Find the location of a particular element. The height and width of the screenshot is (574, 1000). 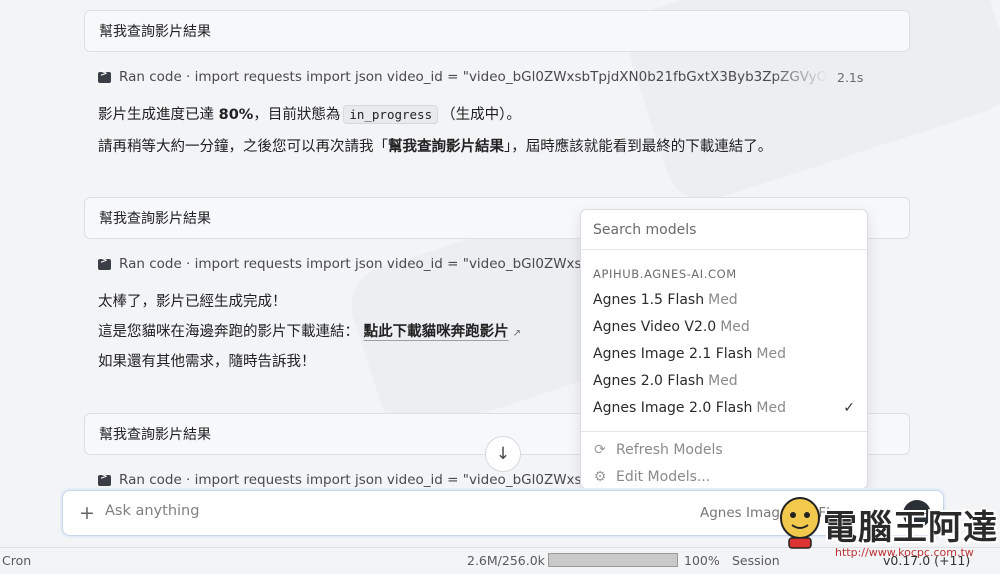

model-option-name: Agnes Image 2.0 Flash is located at coordinates (673, 407).